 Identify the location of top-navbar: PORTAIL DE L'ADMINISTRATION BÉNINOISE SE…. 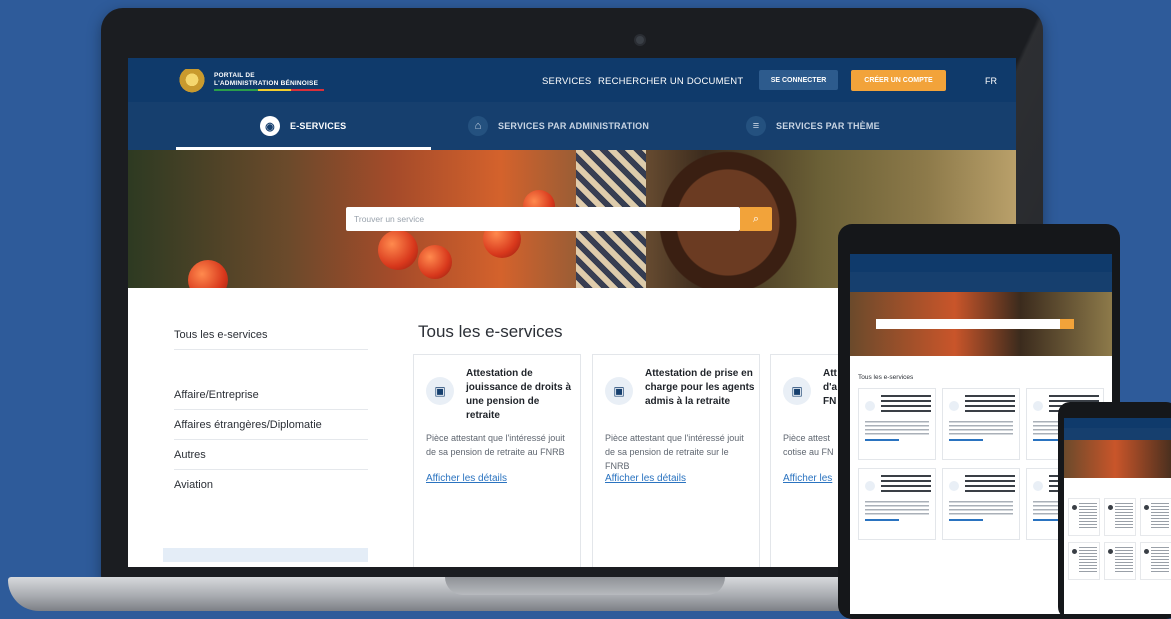
(572, 80).